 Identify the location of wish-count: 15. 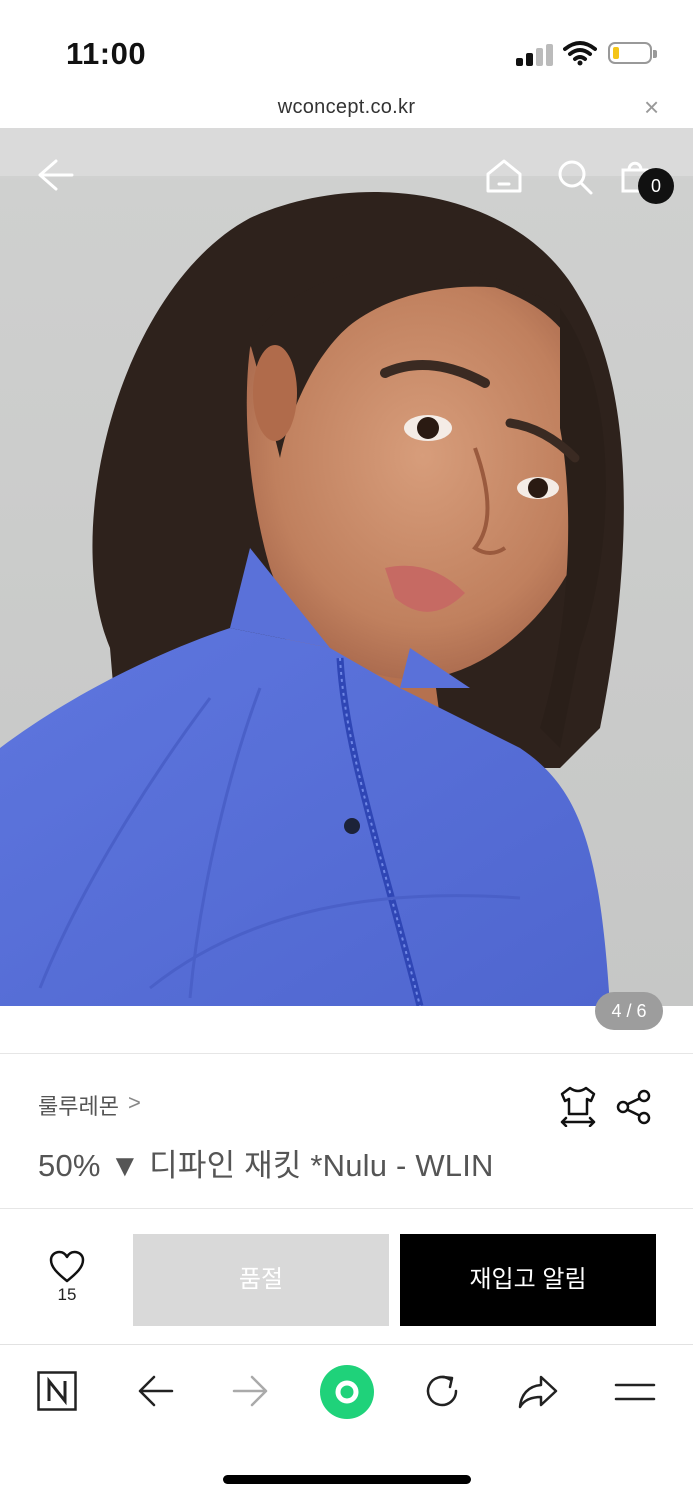
(67, 1294).